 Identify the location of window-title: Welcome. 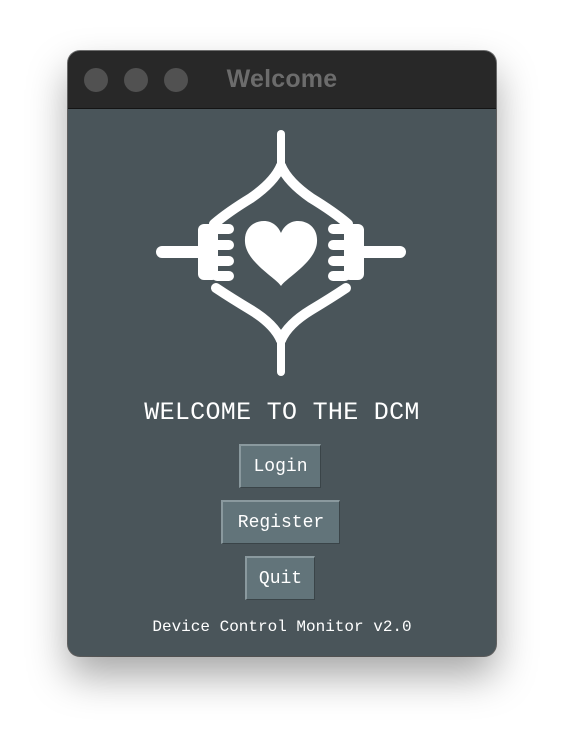
(282, 79).